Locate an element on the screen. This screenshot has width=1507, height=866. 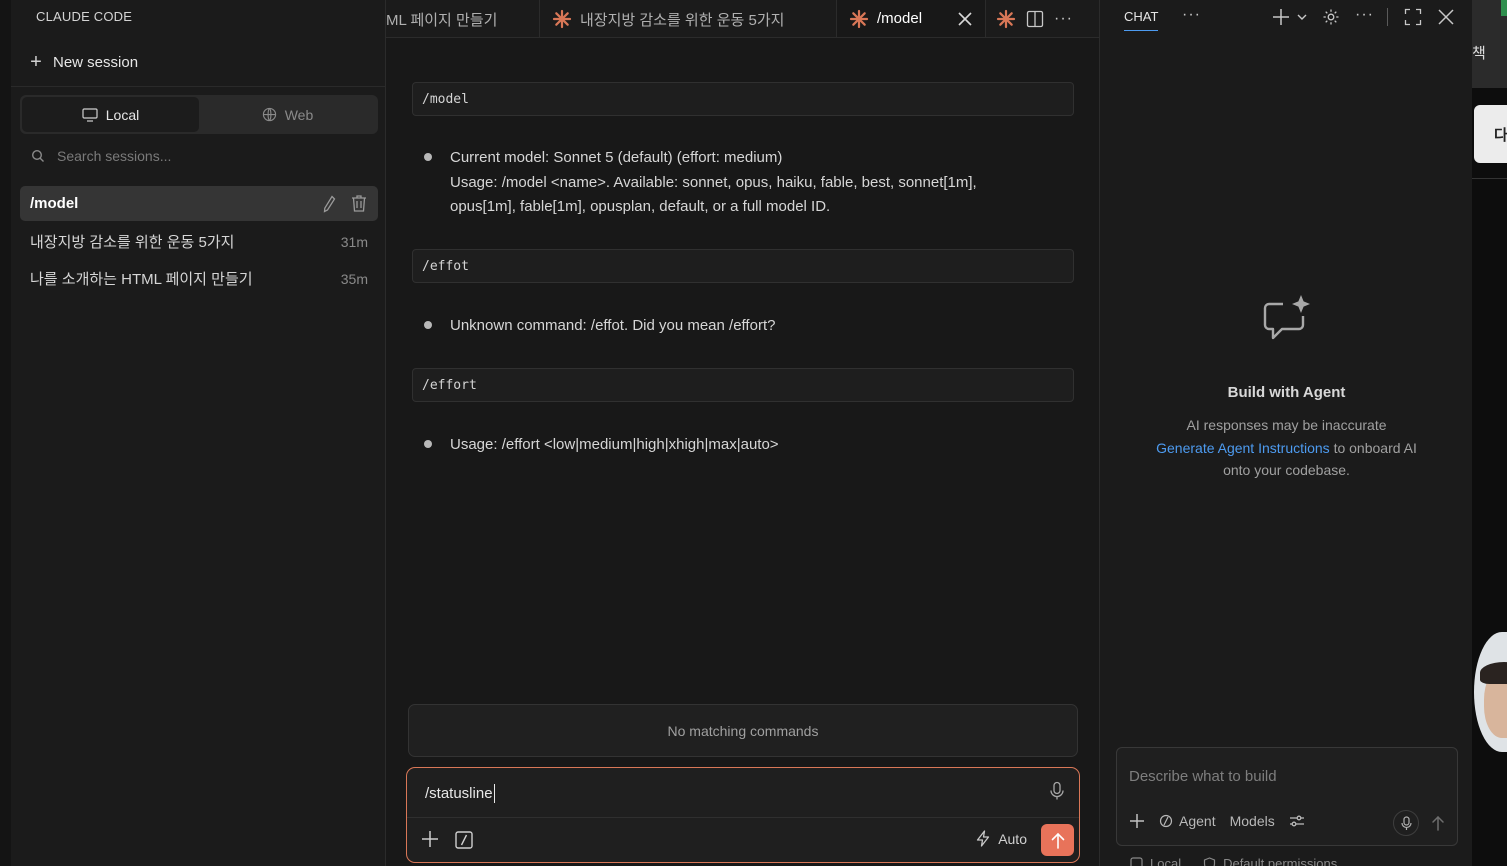
sidebar-title: CLAUDE CODE is located at coordinates (84, 16).